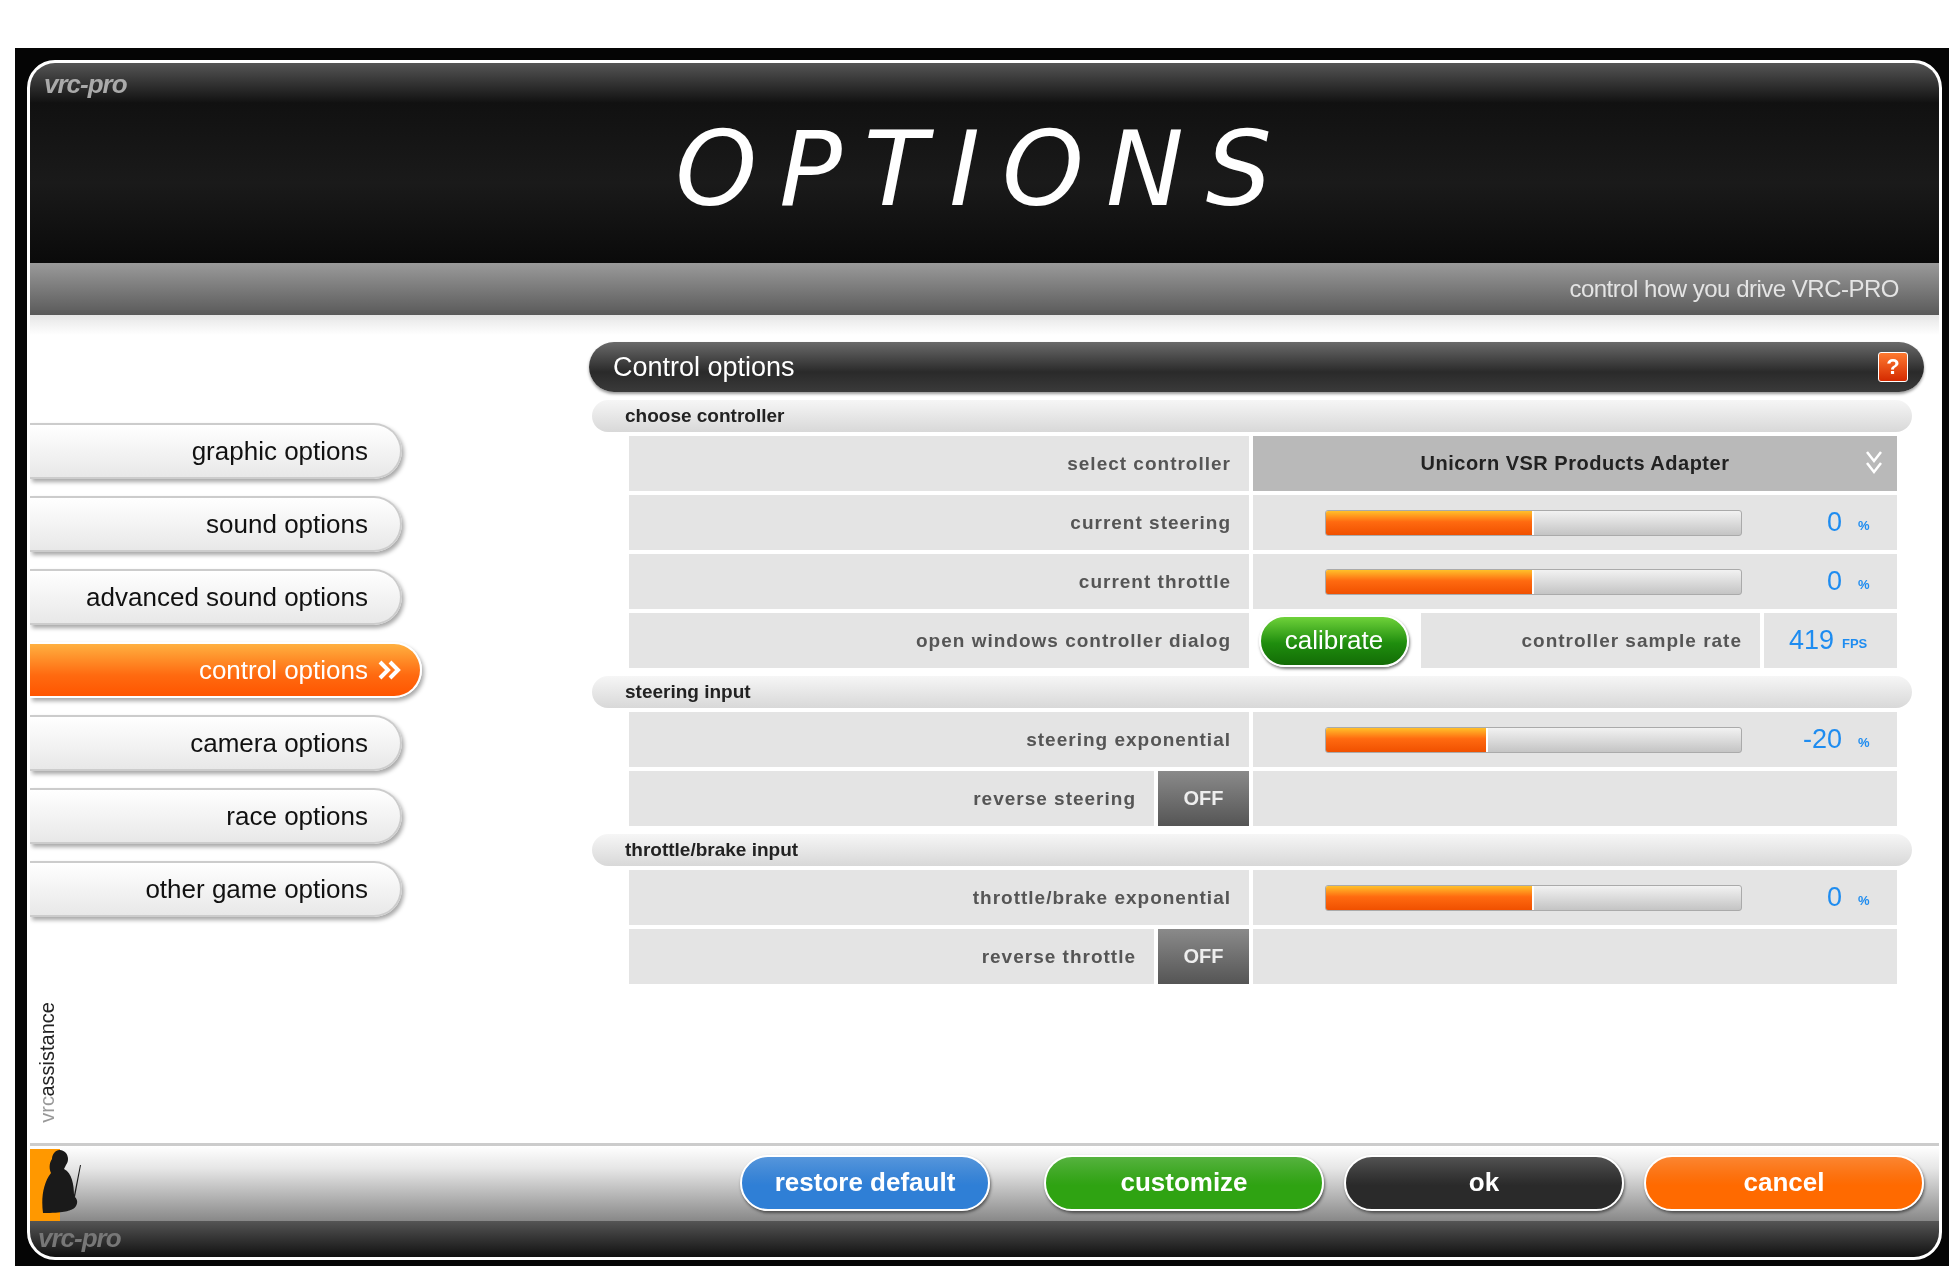  Describe the element at coordinates (688, 692) in the screenshot. I see `section-title: steering input` at that location.